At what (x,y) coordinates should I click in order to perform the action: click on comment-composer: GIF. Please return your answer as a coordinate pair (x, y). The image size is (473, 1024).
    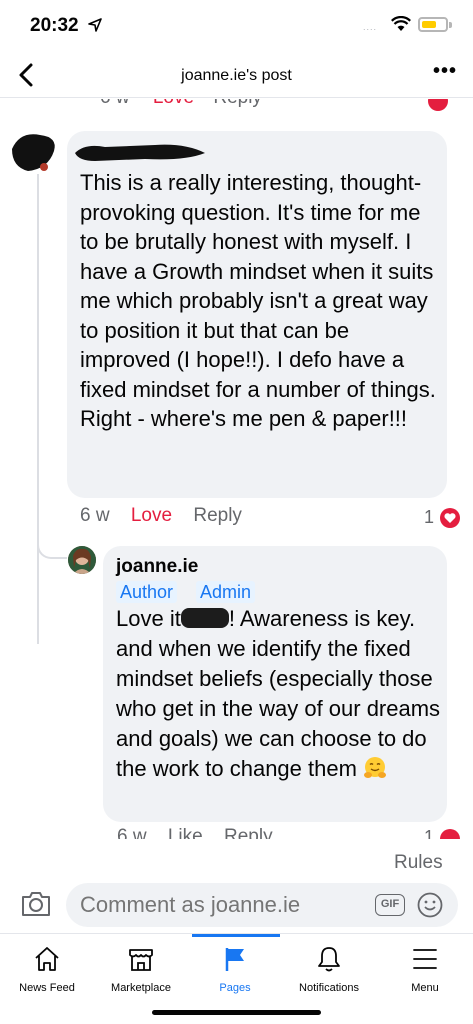
    Looking at the image, I should click on (236, 905).